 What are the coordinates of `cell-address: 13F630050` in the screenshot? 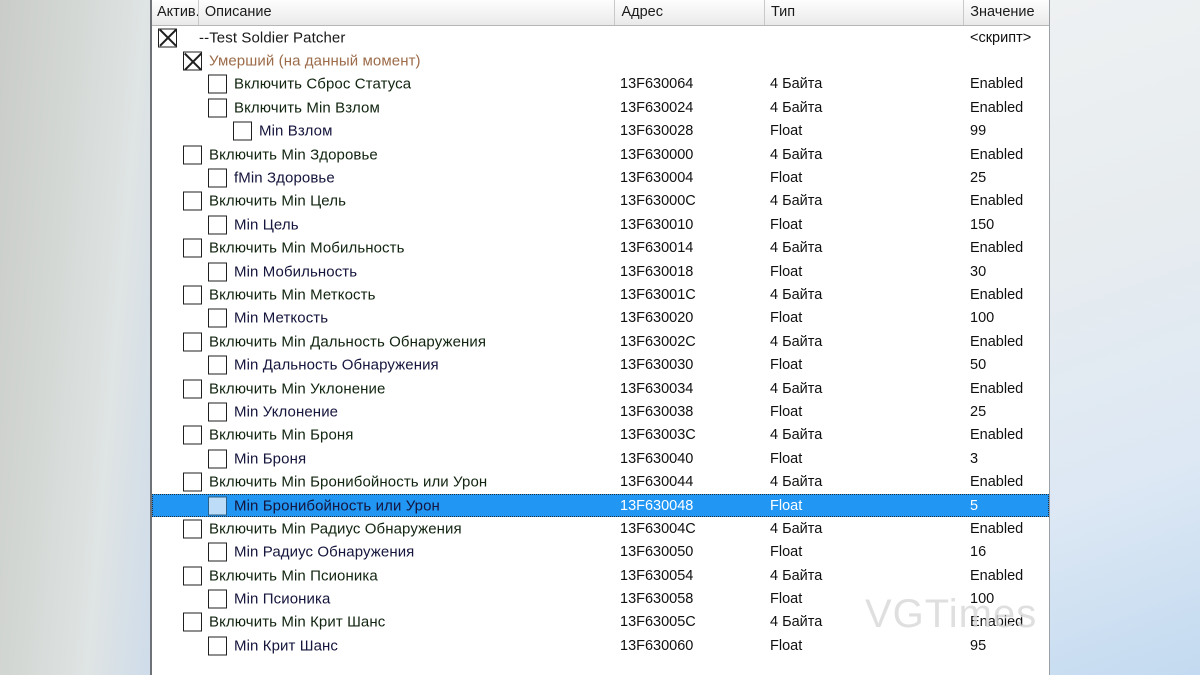 It's located at (692, 552).